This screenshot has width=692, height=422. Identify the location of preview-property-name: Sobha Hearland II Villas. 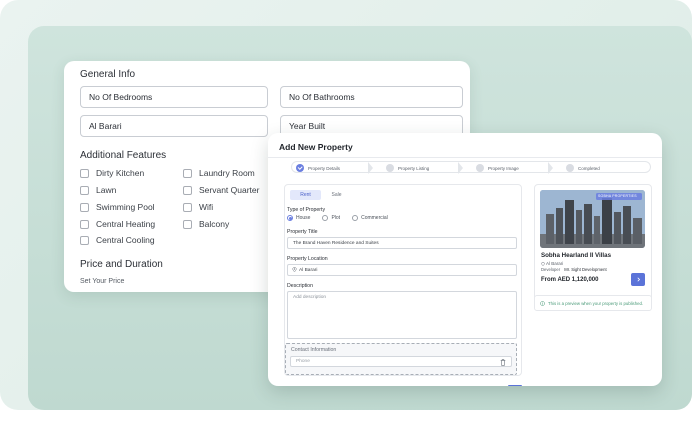
(576, 255).